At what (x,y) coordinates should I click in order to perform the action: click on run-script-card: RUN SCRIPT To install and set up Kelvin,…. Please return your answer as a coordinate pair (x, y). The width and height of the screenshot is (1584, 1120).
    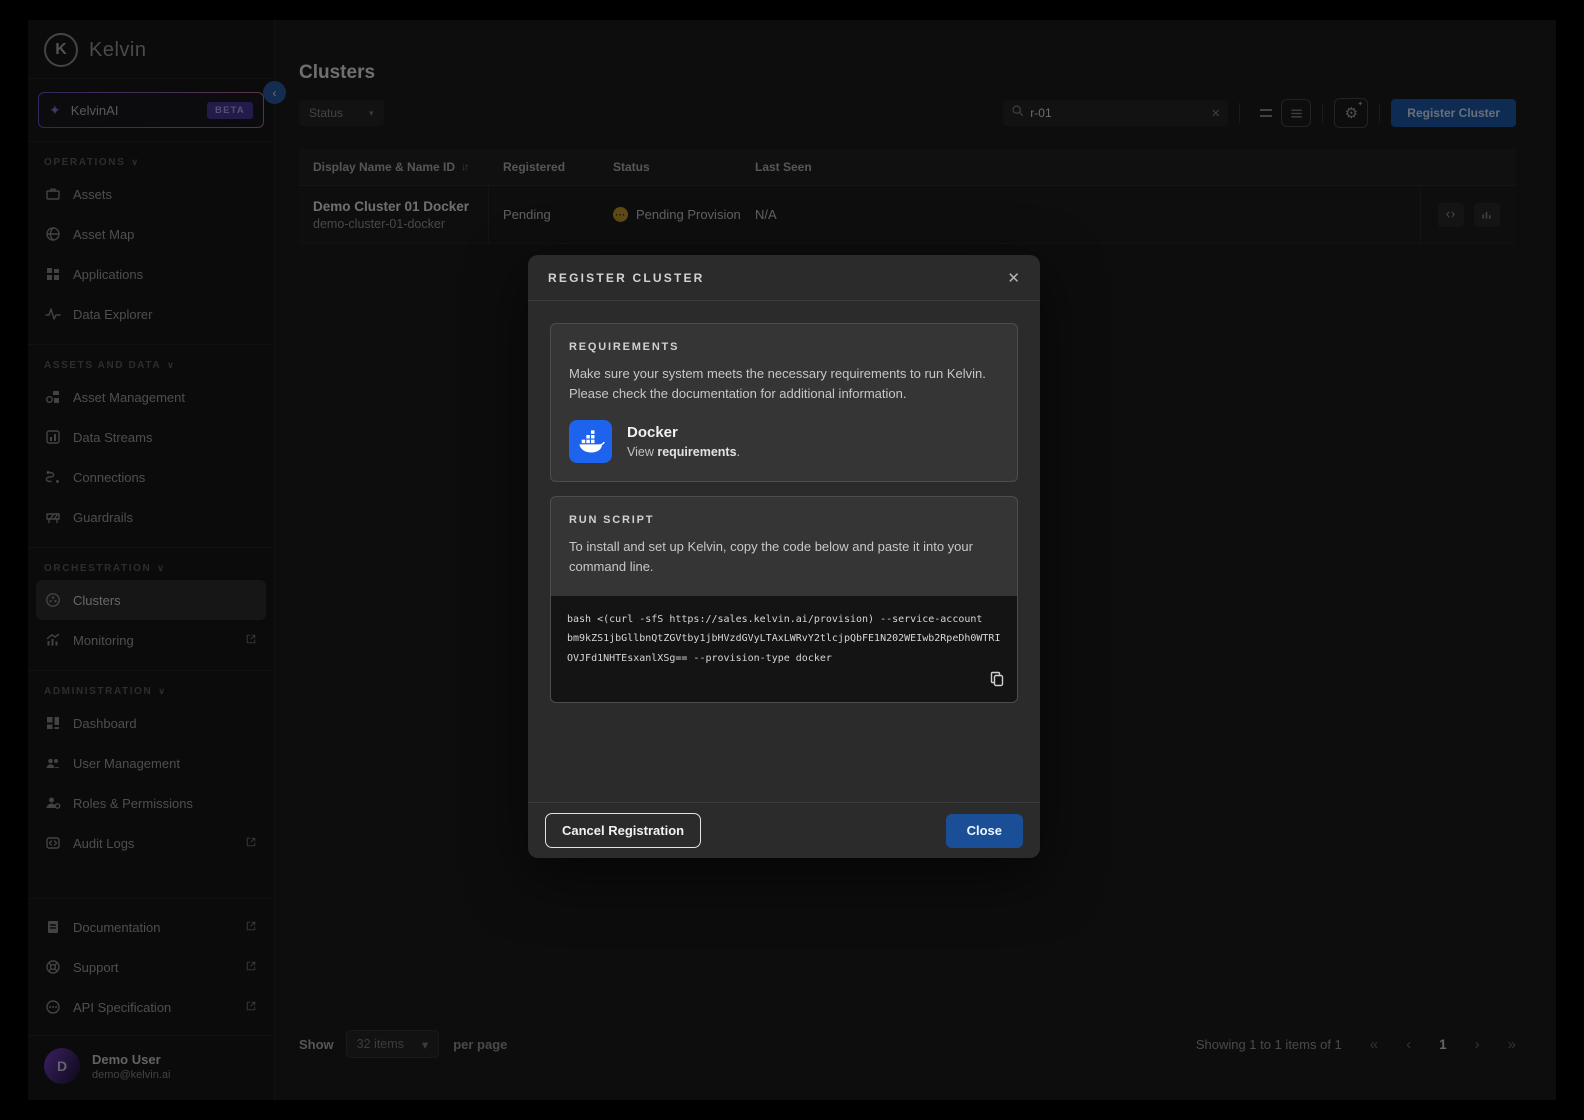
    Looking at the image, I should click on (784, 600).